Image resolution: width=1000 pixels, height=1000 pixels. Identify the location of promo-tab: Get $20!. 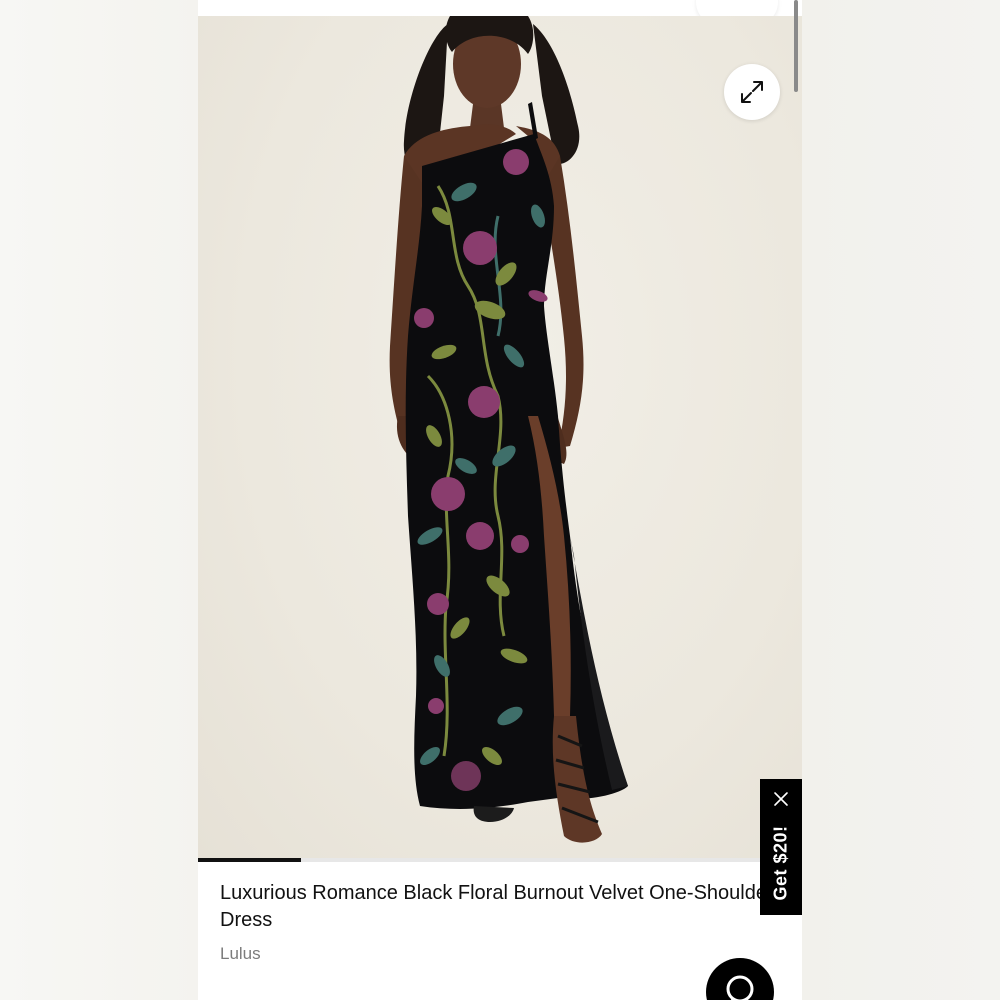
(781, 847).